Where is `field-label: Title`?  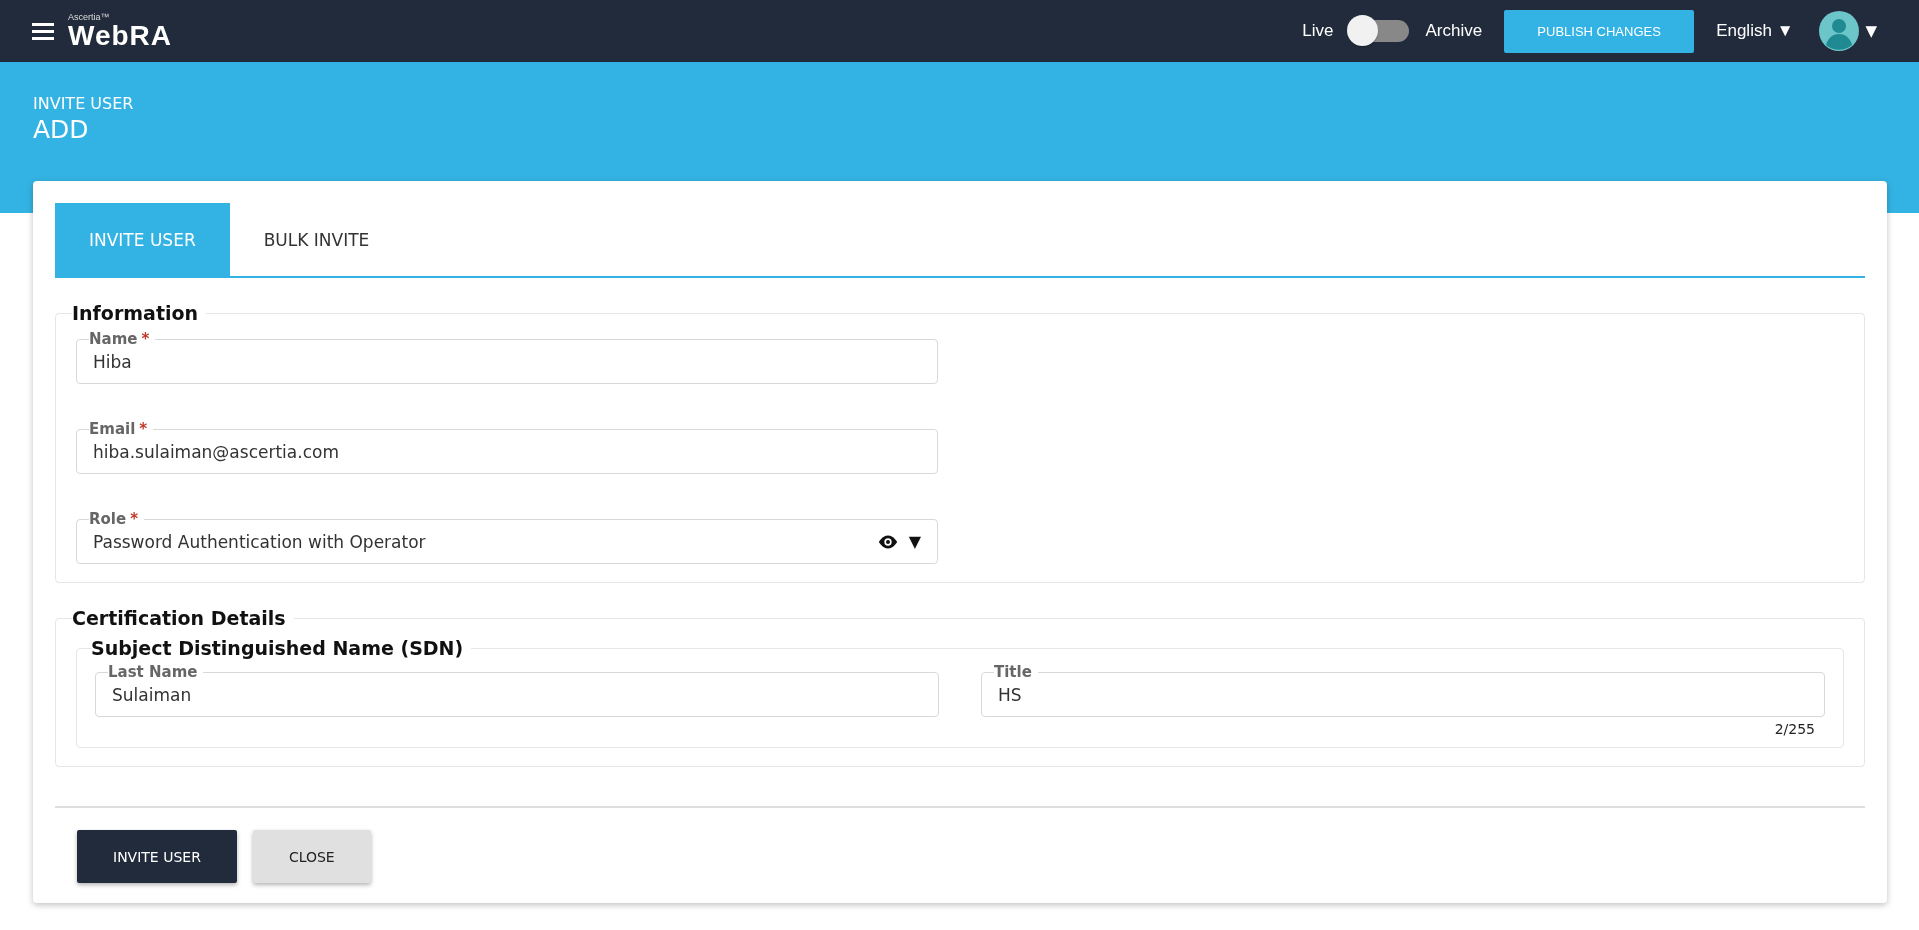 field-label: Title is located at coordinates (1013, 672).